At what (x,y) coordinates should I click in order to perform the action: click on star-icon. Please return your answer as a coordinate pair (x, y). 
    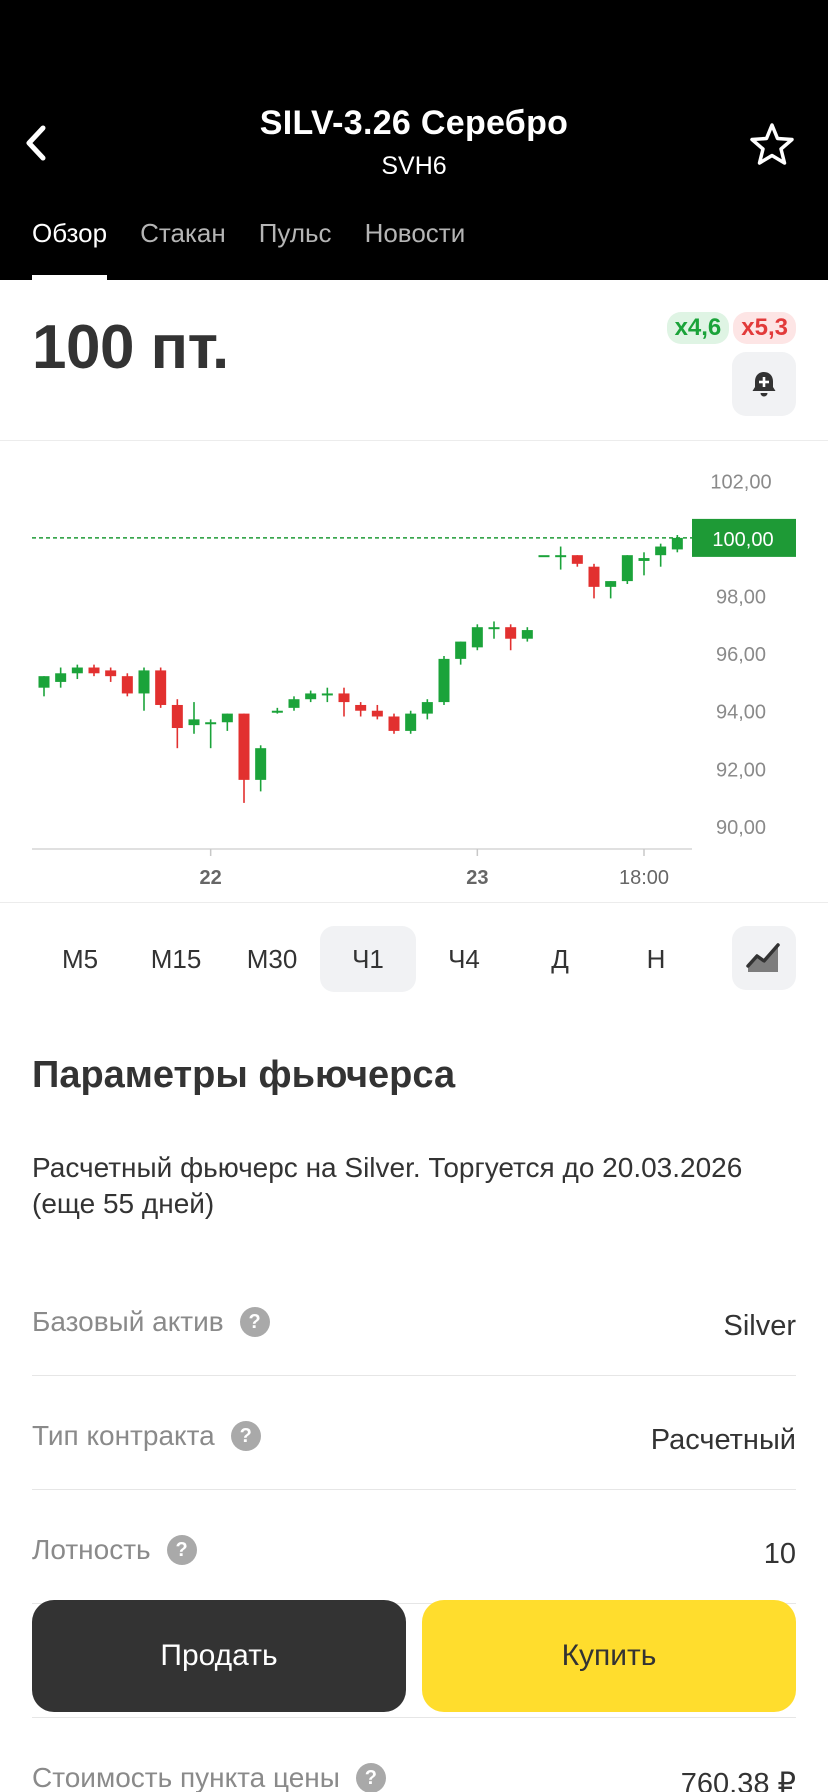
    Looking at the image, I should click on (772, 144).